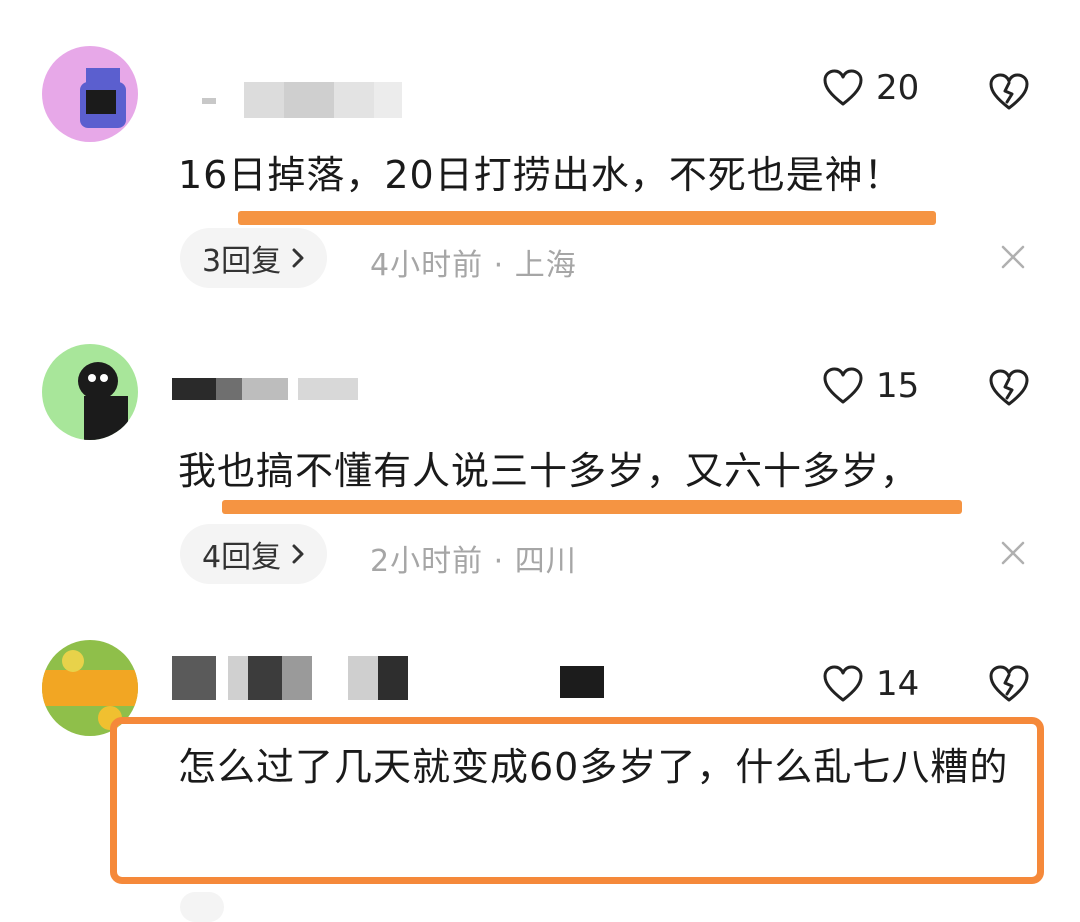 This screenshot has width=1080, height=922. Describe the element at coordinates (870, 386) in the screenshot. I see `like-button: 15` at that location.